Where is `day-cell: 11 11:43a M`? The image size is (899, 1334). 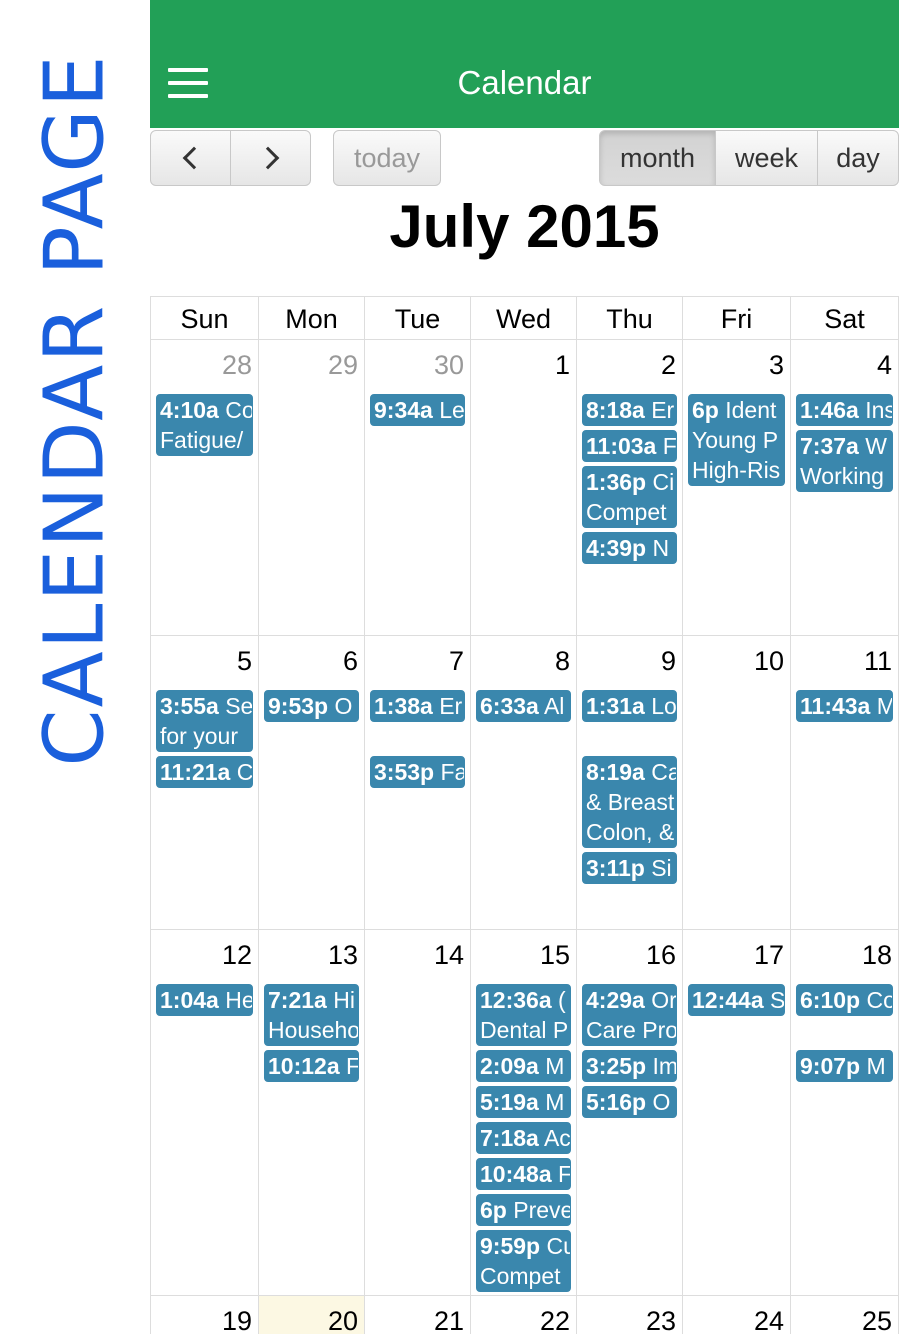 day-cell: 11 11:43a M is located at coordinates (844, 782).